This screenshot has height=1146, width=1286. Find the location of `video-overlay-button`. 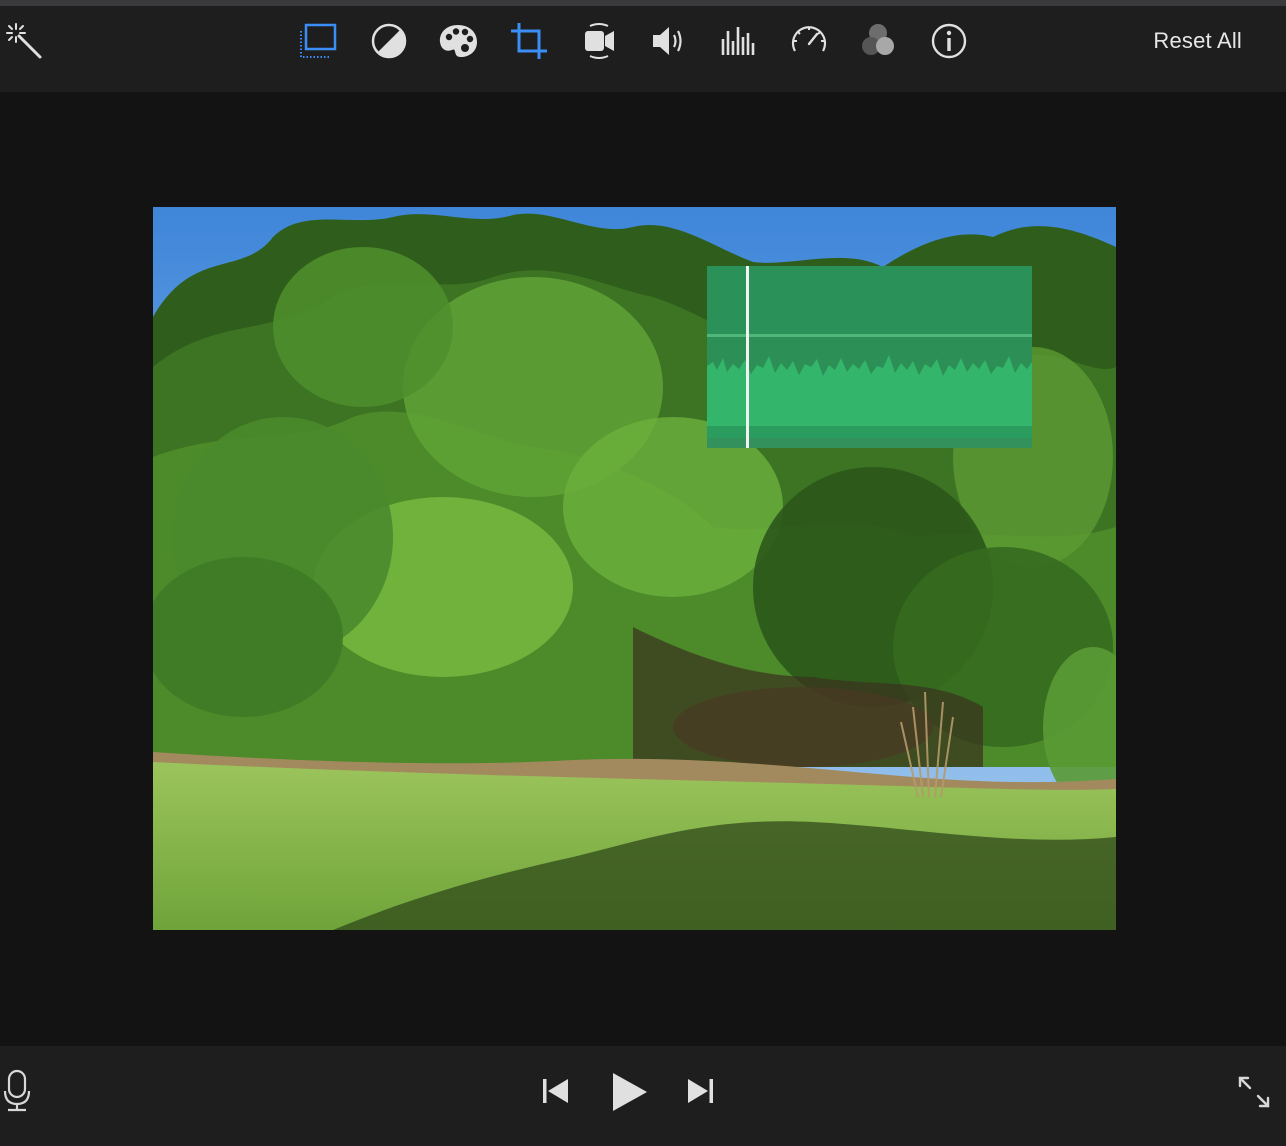

video-overlay-button is located at coordinates (319, 41).